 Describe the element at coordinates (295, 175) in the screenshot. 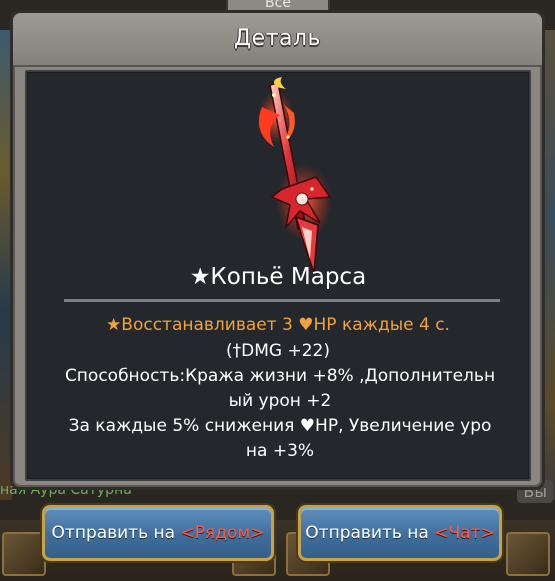

I see `spear-icon` at that location.